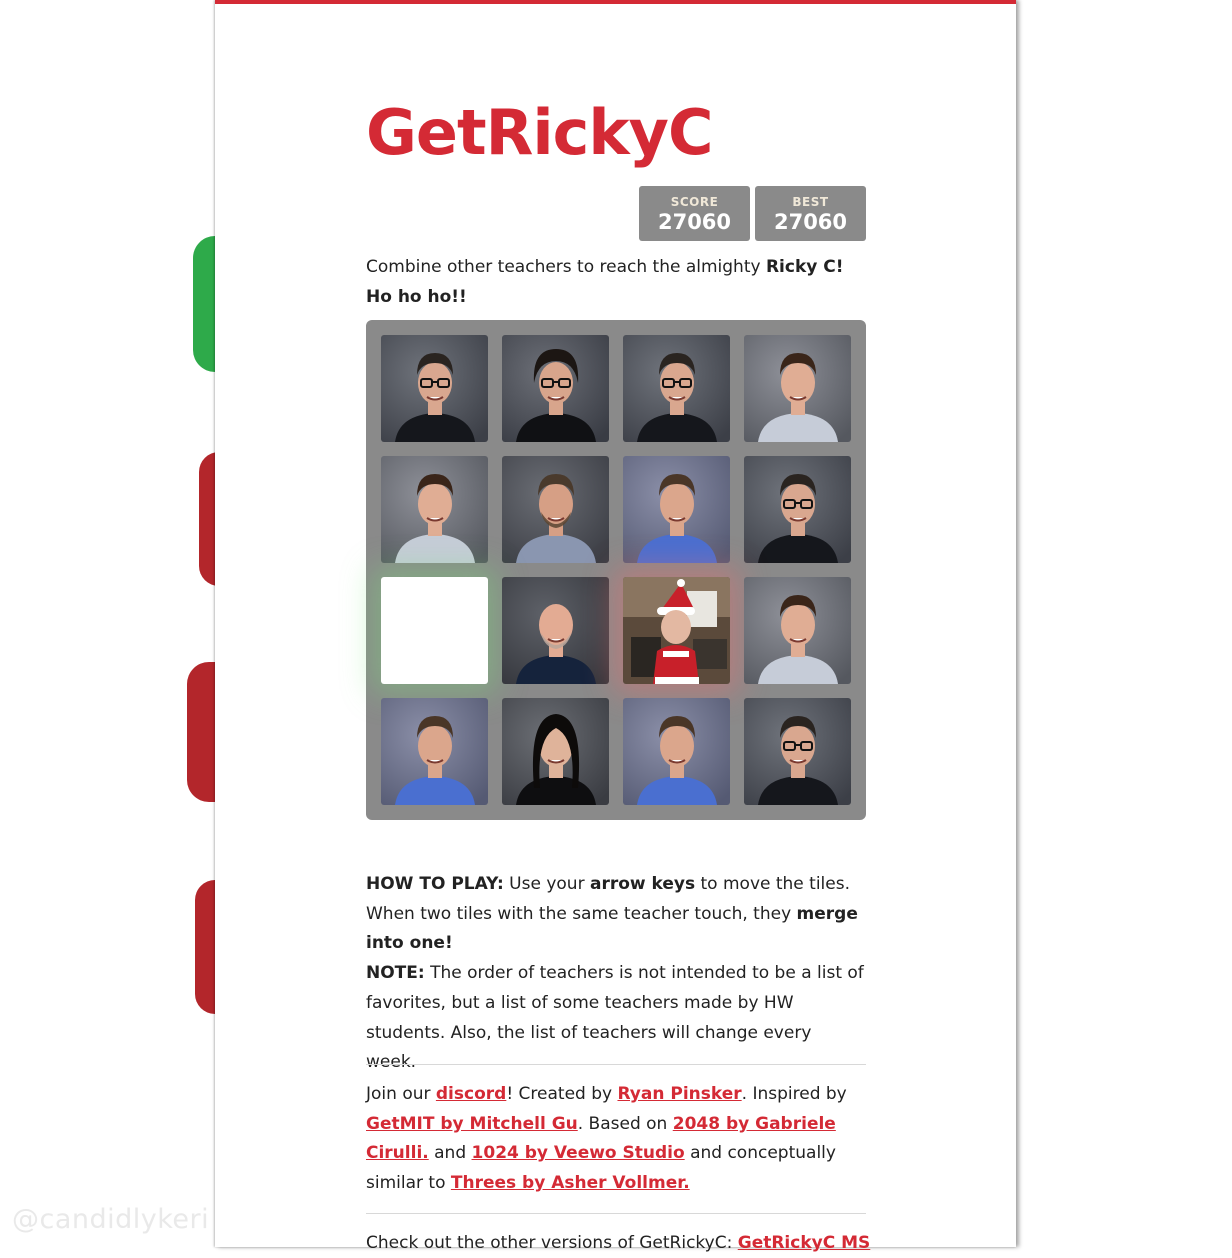 The height and width of the screenshot is (1258, 1232). Describe the element at coordinates (562, 1094) in the screenshot. I see `credits-text: ! Created by` at that location.